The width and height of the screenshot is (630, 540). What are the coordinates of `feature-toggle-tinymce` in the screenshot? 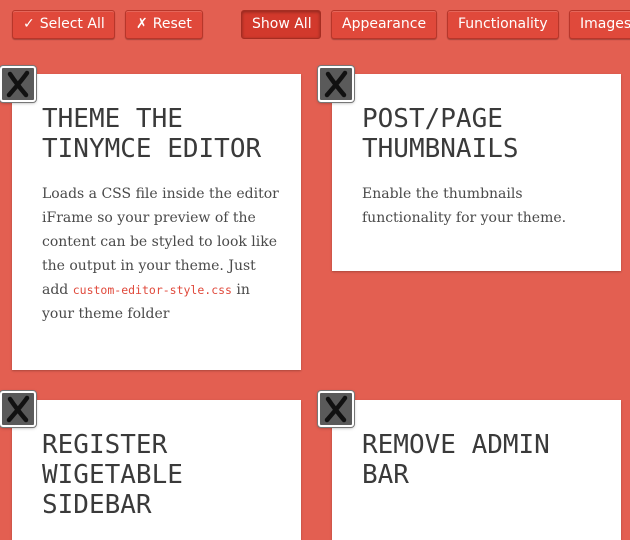 It's located at (18, 84).